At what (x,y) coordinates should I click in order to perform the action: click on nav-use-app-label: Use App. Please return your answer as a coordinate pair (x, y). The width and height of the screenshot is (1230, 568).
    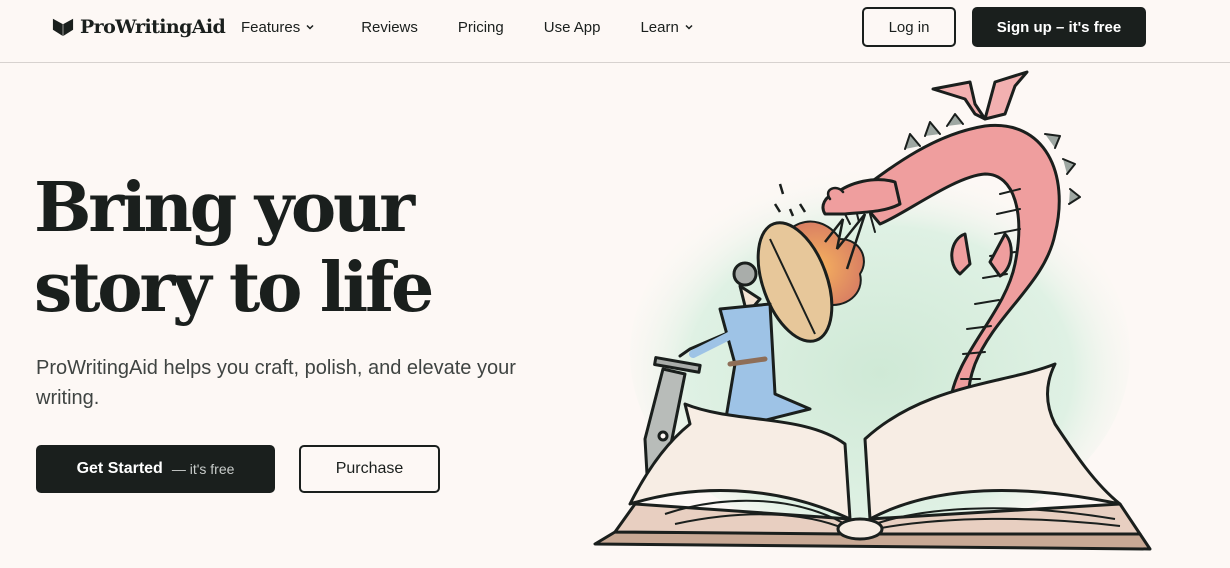
    Looking at the image, I should click on (572, 27).